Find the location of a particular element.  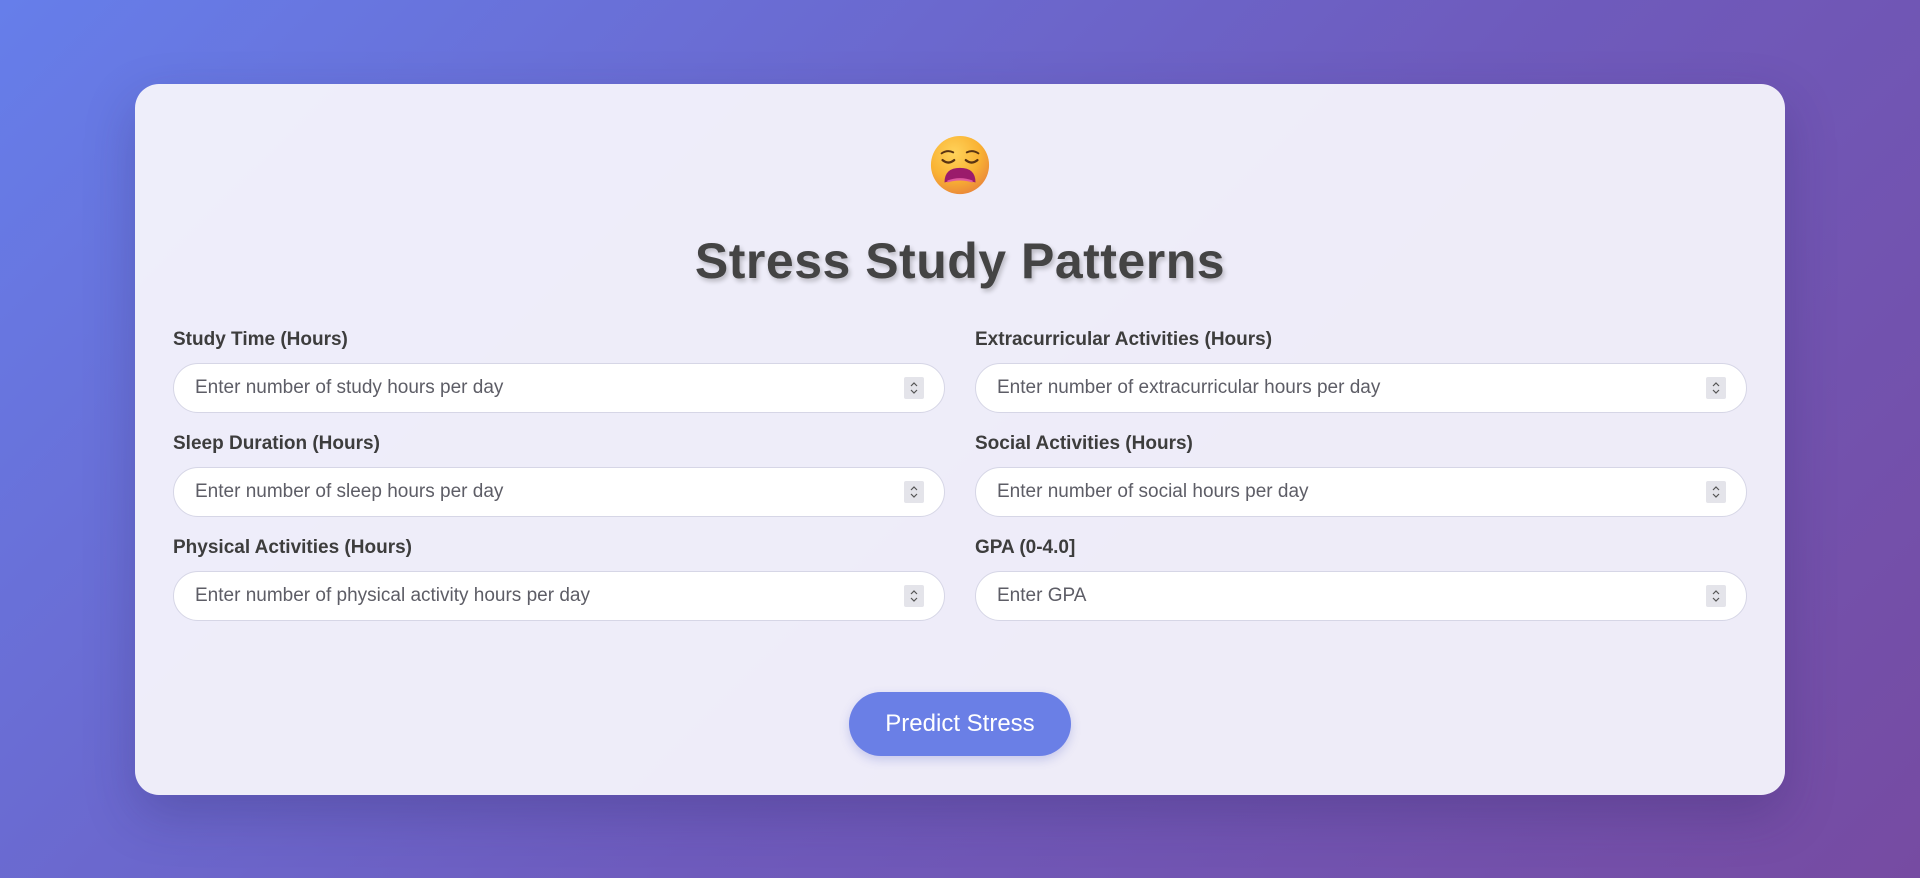

study-time-input-wrapper is located at coordinates (559, 388).